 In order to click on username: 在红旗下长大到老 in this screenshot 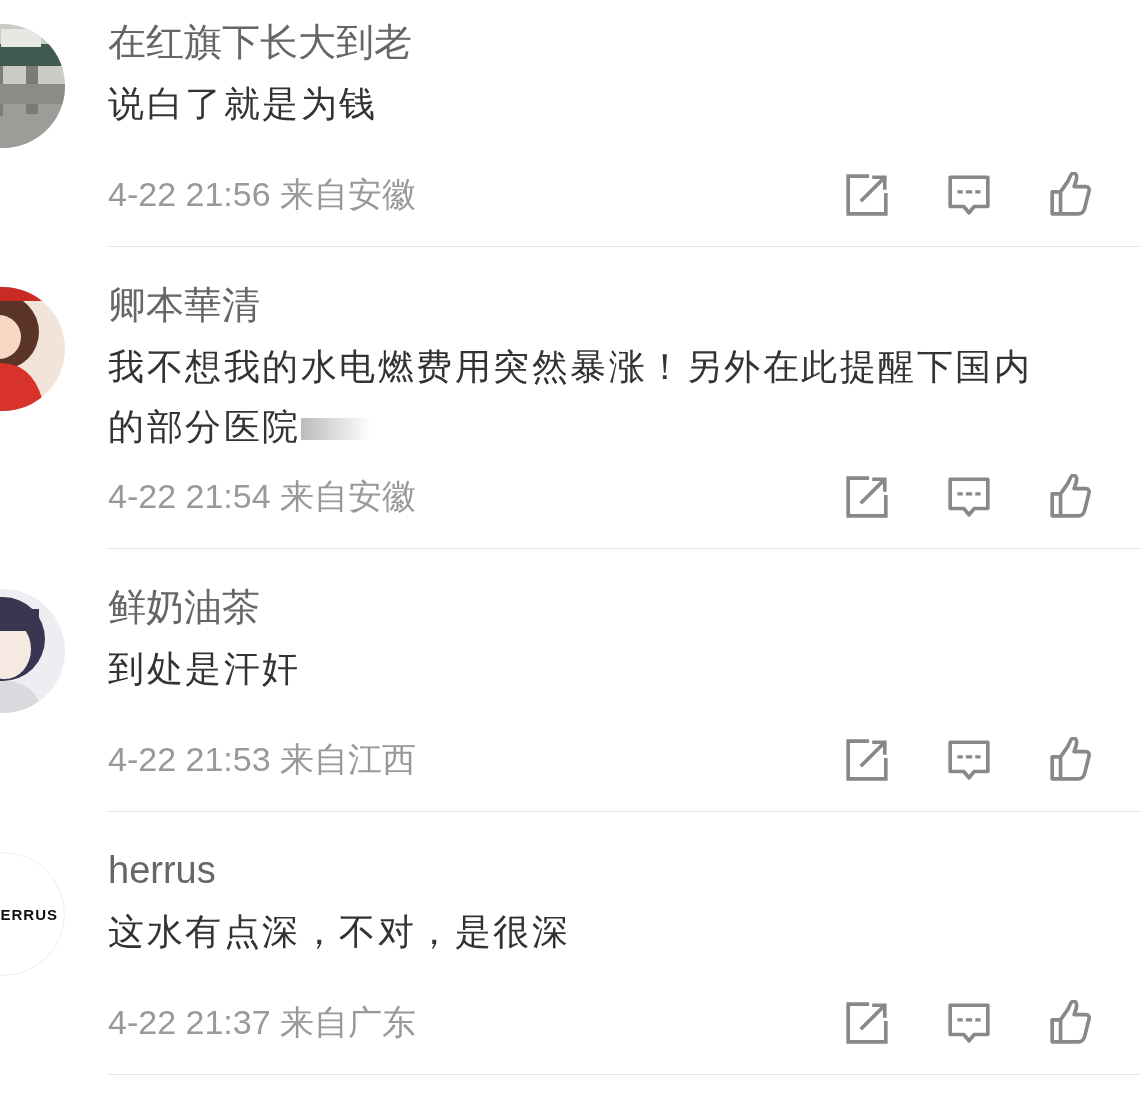, I will do `click(624, 42)`.